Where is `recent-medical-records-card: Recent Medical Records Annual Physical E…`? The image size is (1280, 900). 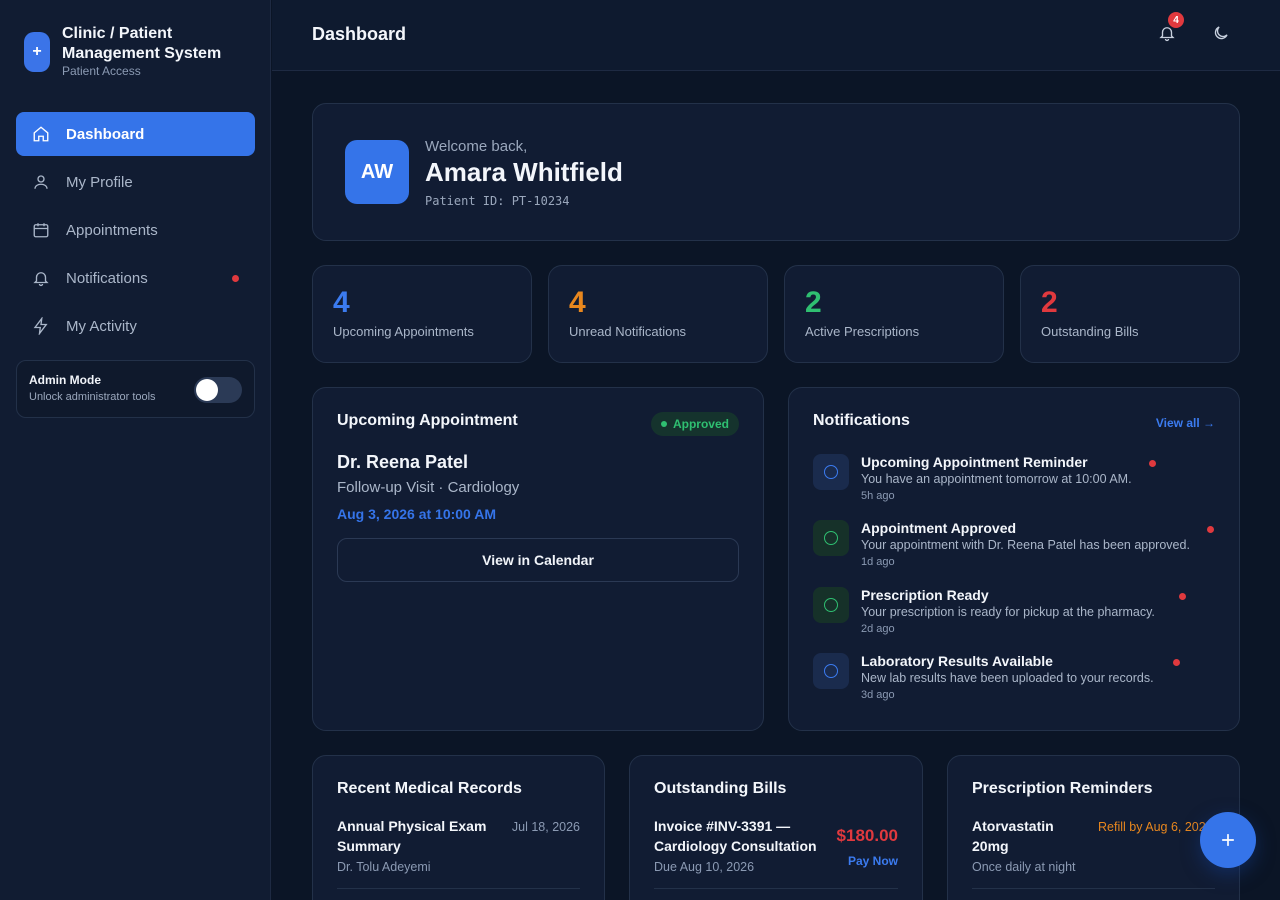 recent-medical-records-card: Recent Medical Records Annual Physical E… is located at coordinates (458, 827).